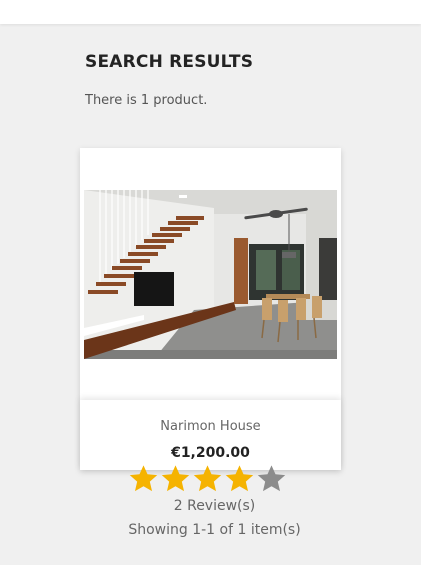  I want to click on star-empty-icon, so click(271, 478).